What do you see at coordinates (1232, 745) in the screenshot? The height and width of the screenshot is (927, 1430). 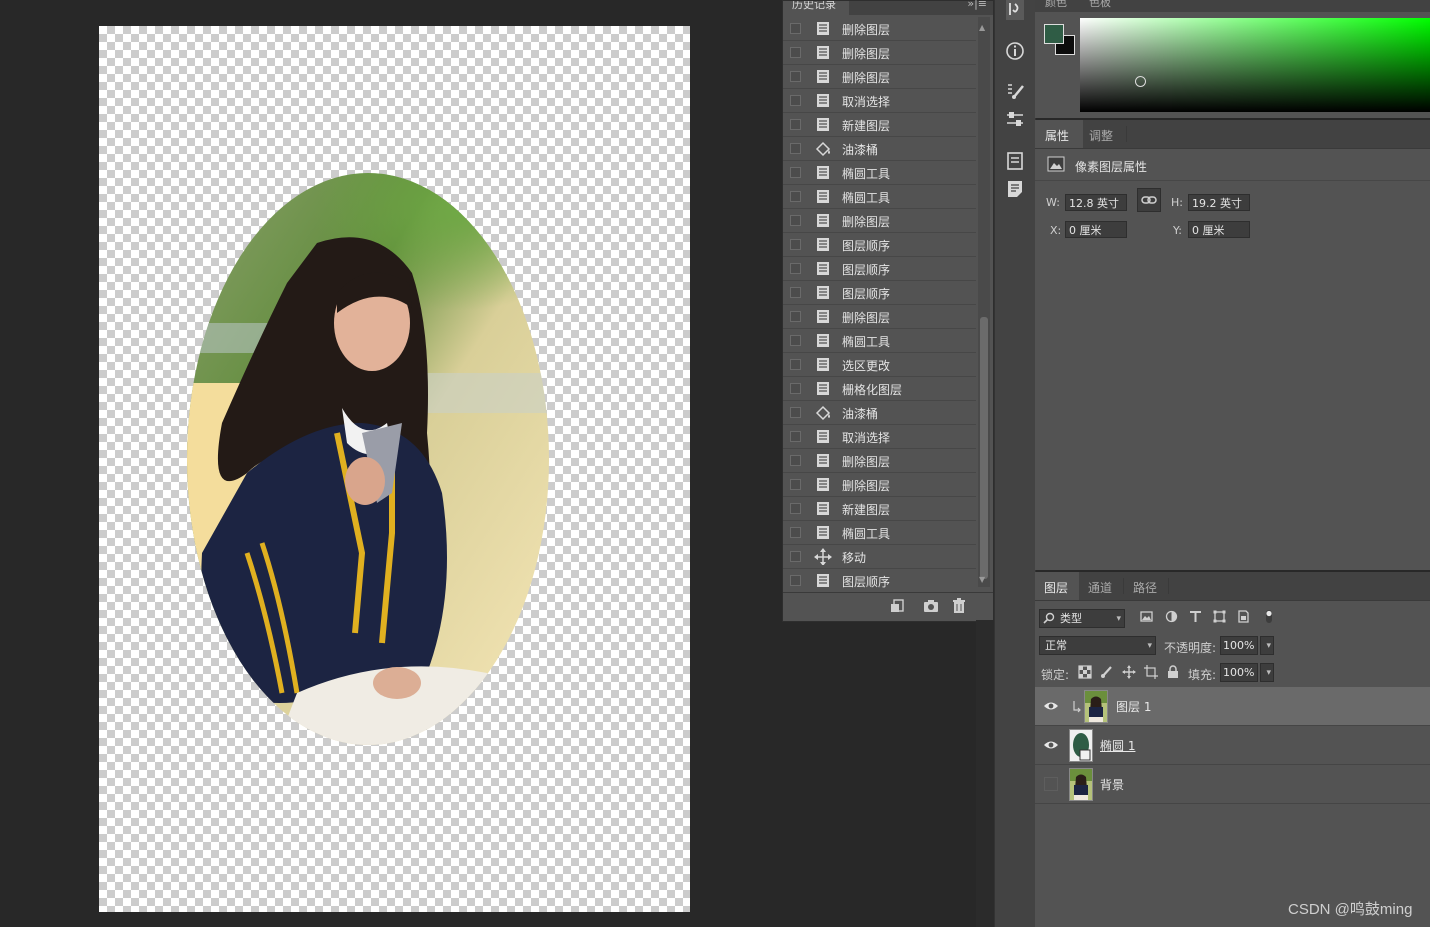 I see `layer-row-ellipse1: 椭圆 1` at bounding box center [1232, 745].